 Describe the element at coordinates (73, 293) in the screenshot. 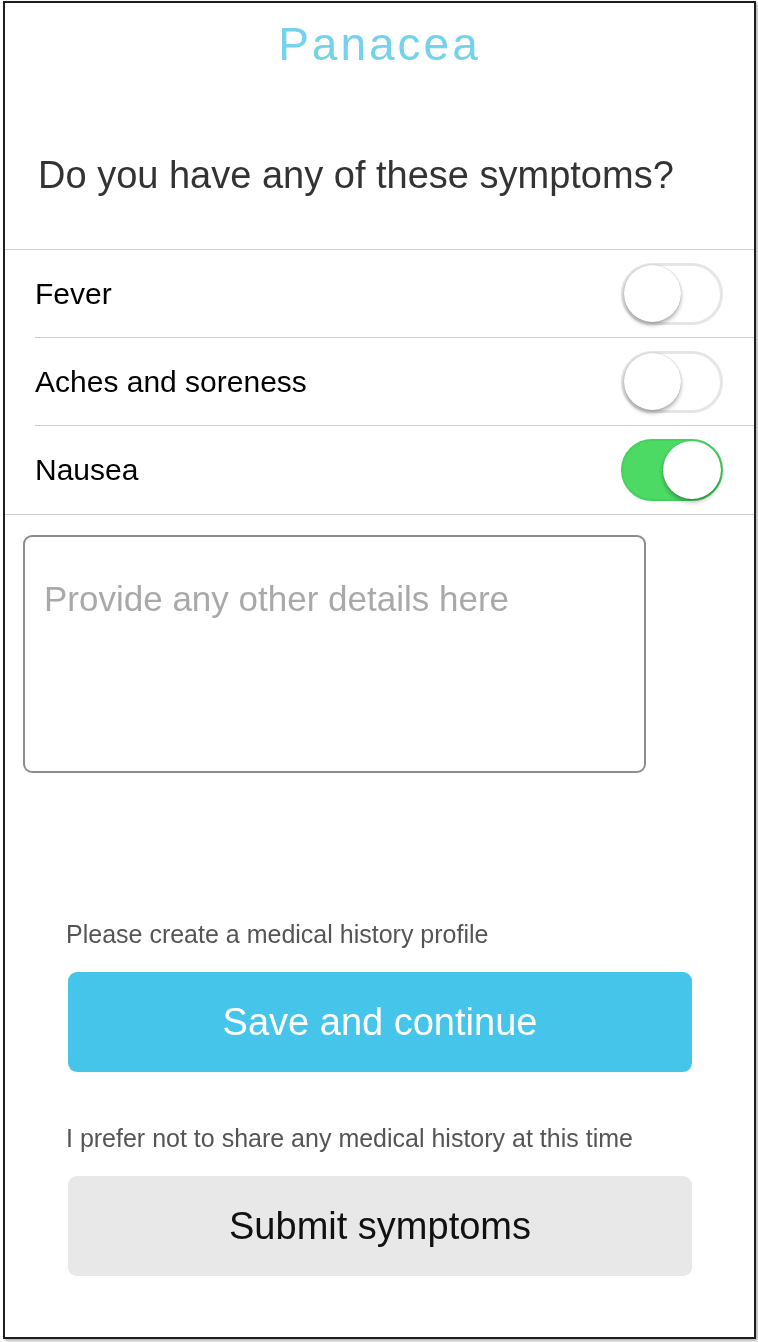

I see `symptom-label: Fever` at that location.